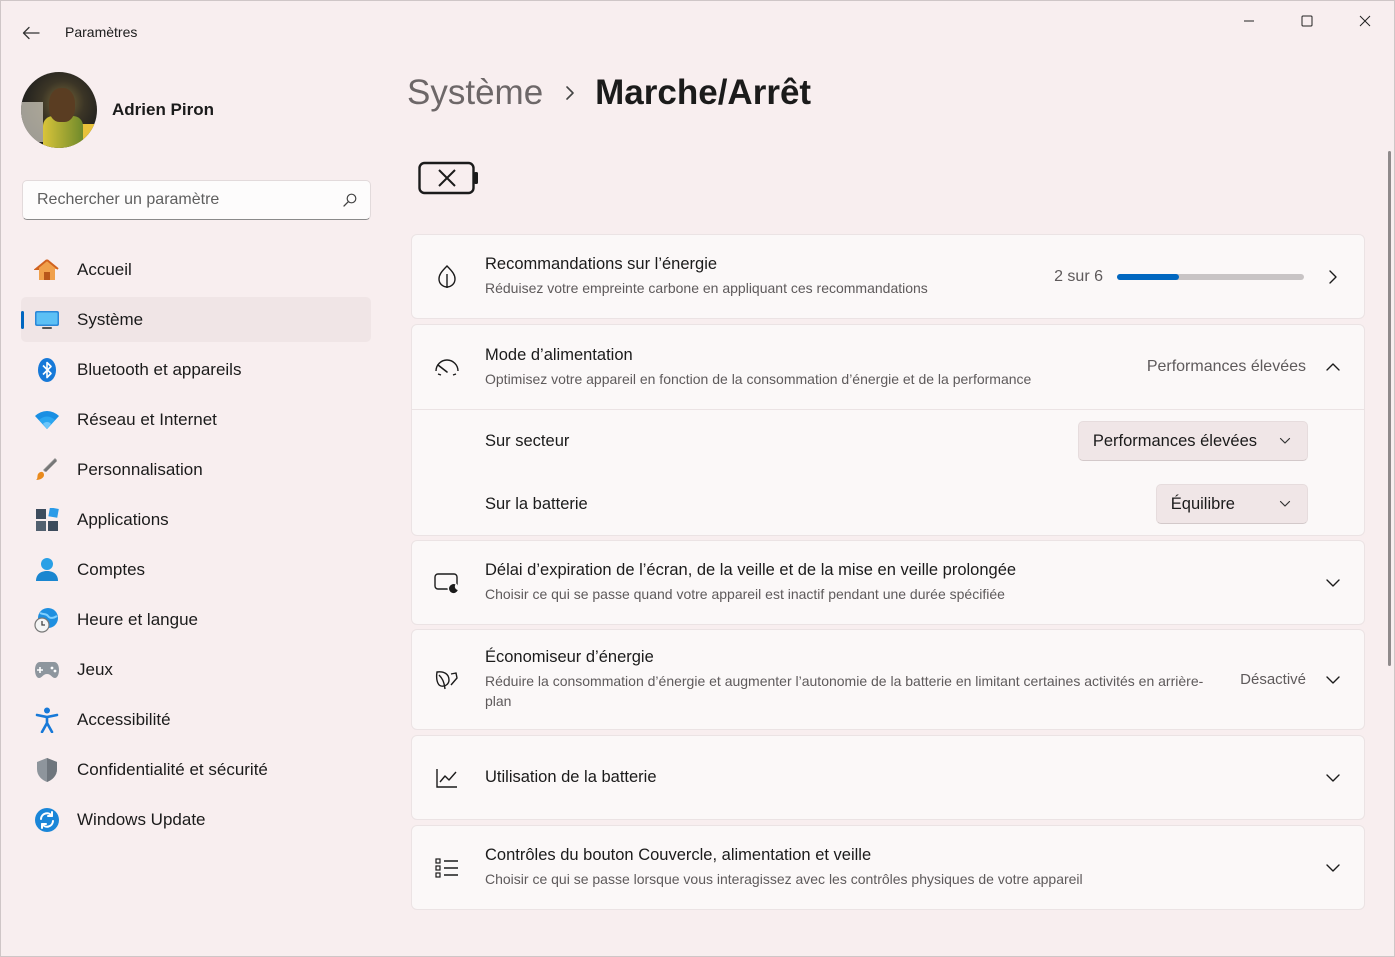 This screenshot has width=1395, height=957. I want to click on divider, so click(888, 409).